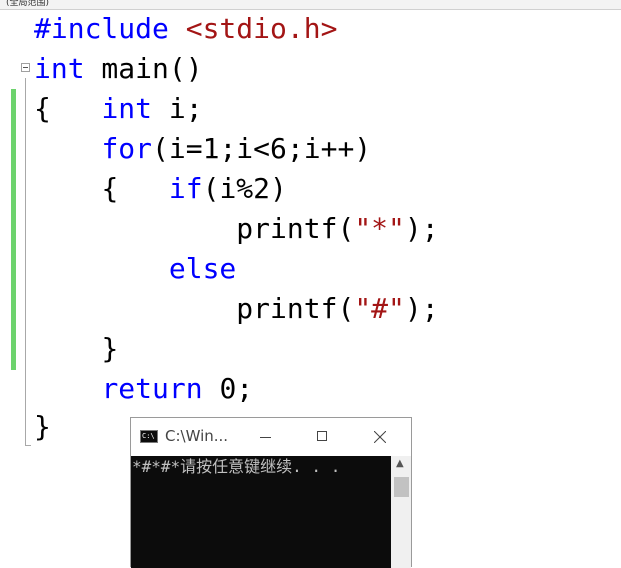 This screenshot has width=621, height=568. What do you see at coordinates (185, 188) in the screenshot?
I see `keyword: if` at bounding box center [185, 188].